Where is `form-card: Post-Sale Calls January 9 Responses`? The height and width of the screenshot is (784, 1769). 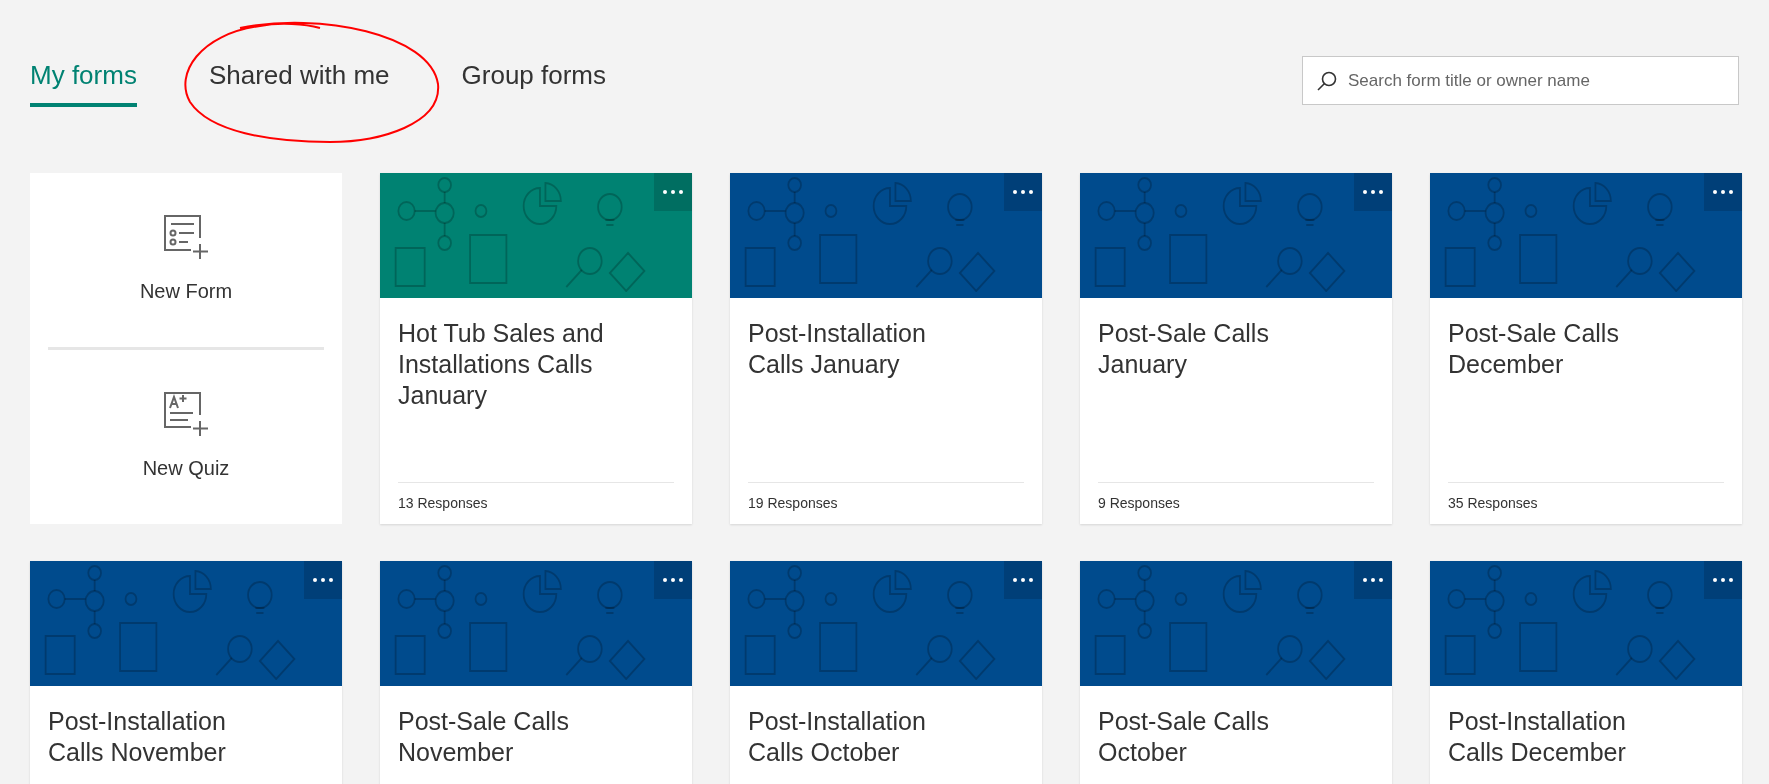 form-card: Post-Sale Calls January 9 Responses is located at coordinates (1236, 348).